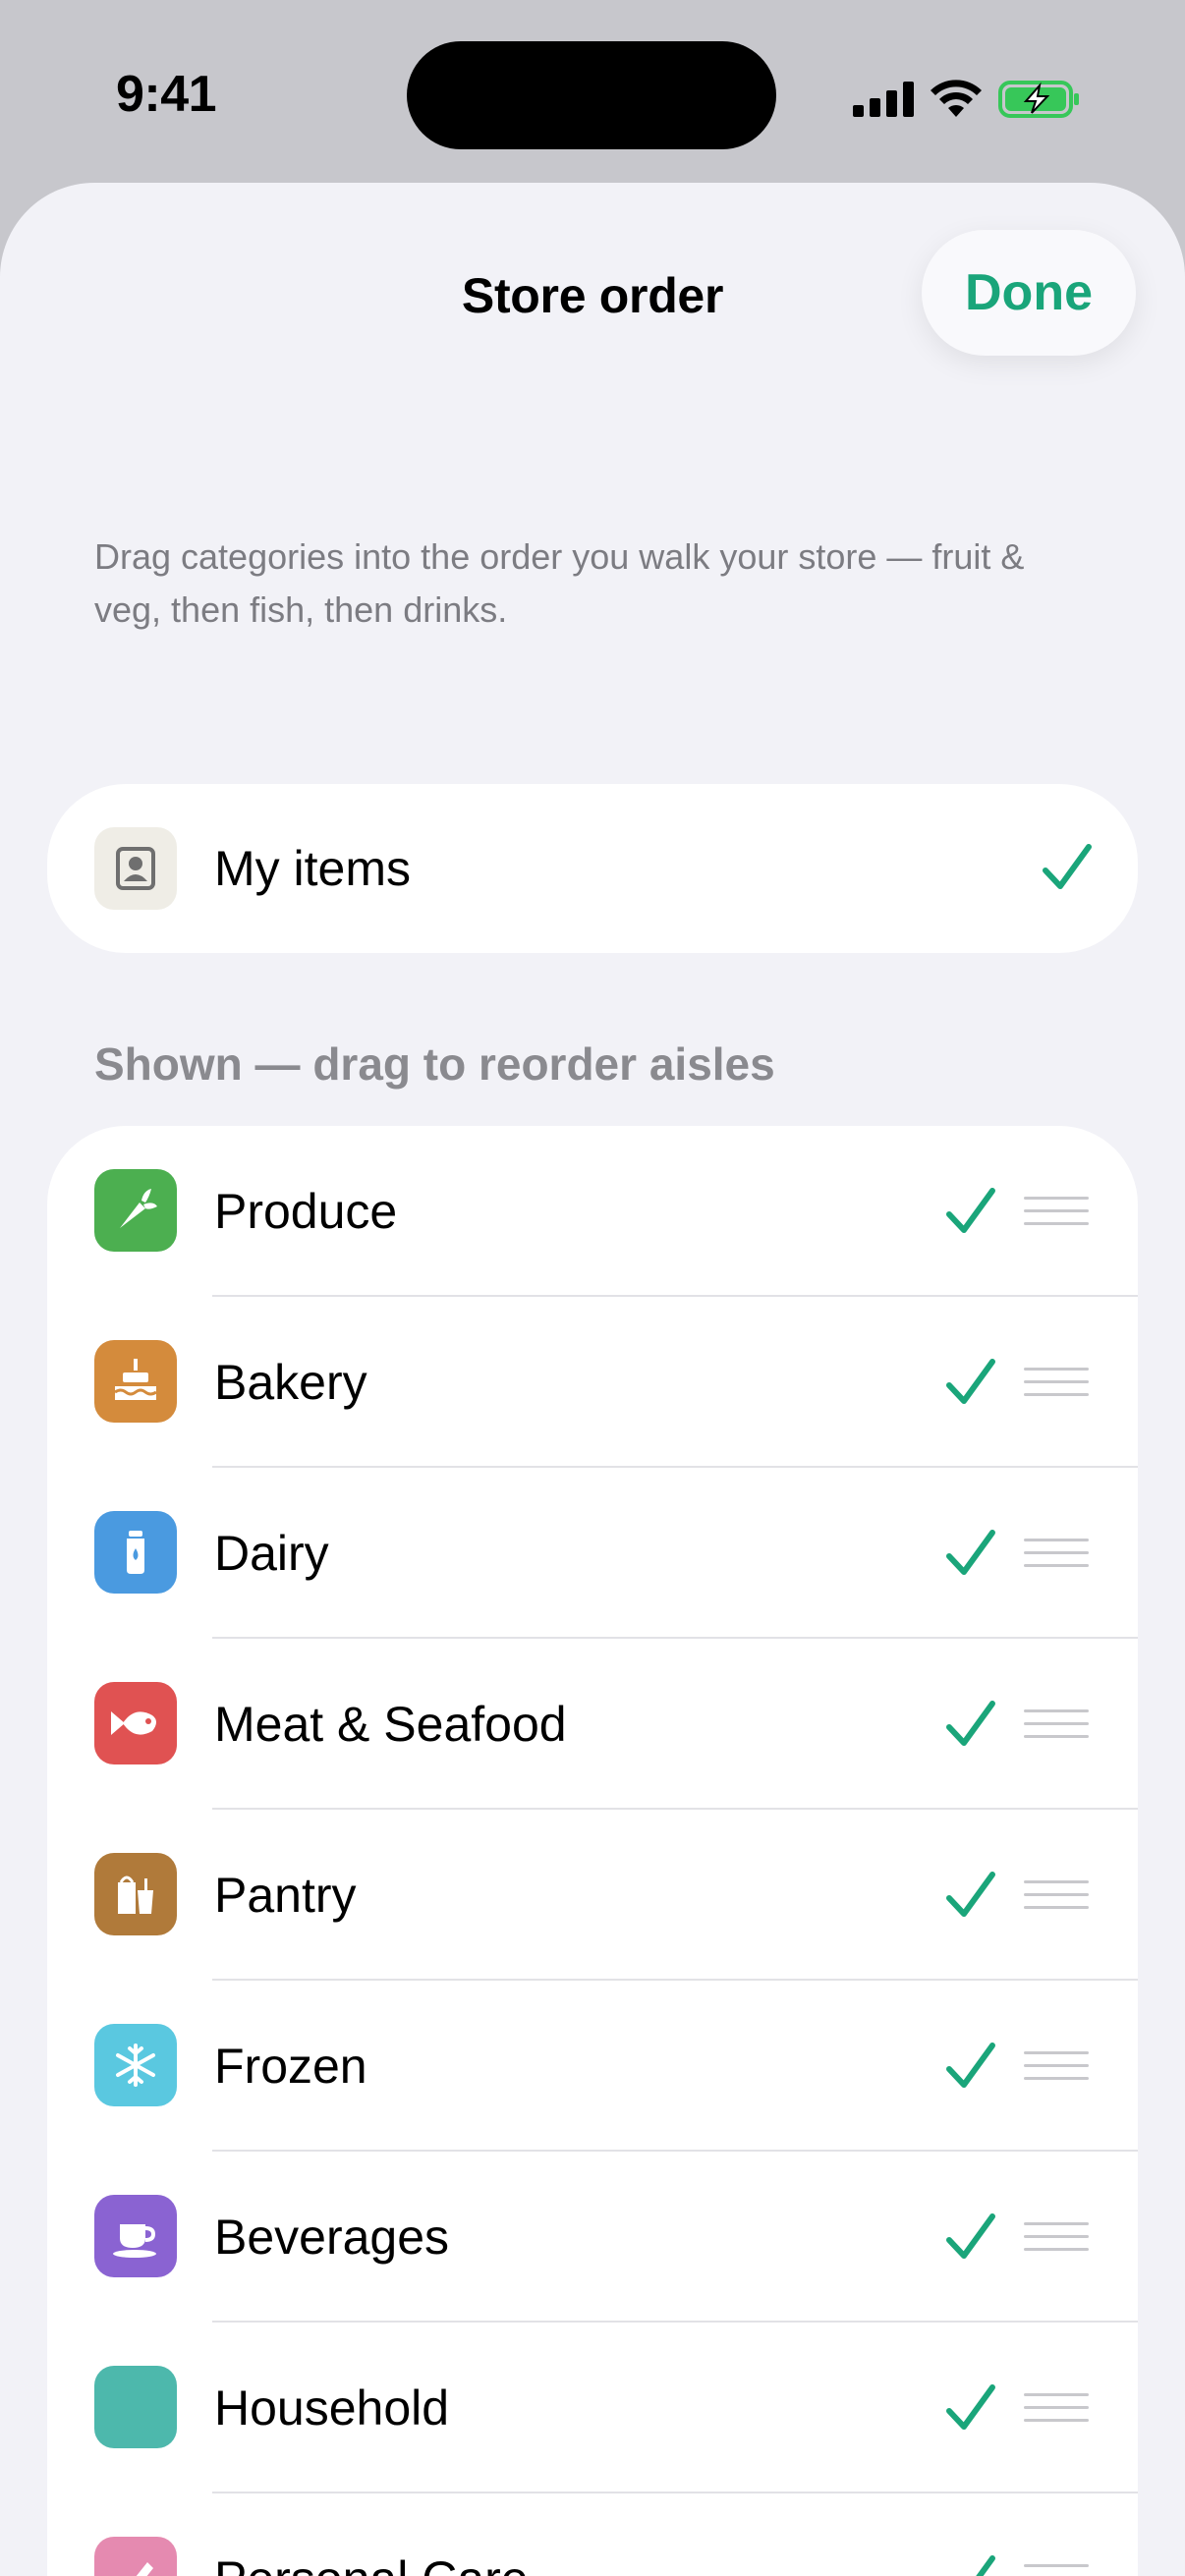  I want to click on snowflake-icon, so click(136, 2065).